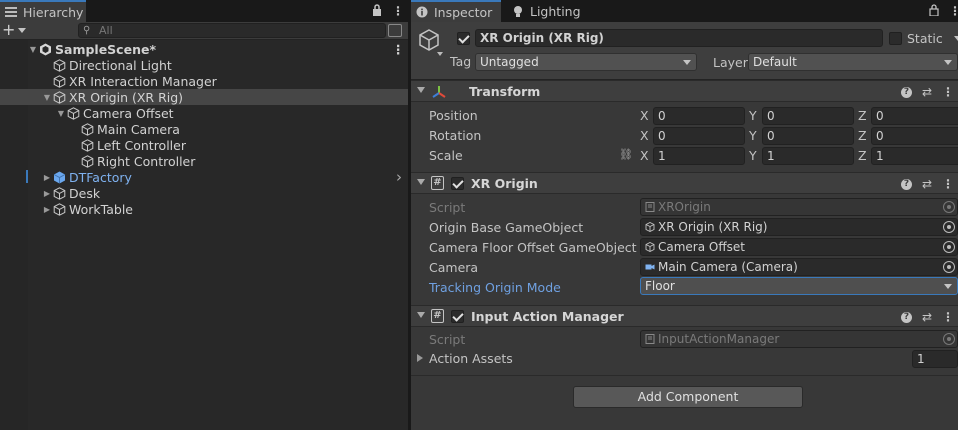  What do you see at coordinates (684, 207) in the screenshot?
I see `script-value: XROrigin` at bounding box center [684, 207].